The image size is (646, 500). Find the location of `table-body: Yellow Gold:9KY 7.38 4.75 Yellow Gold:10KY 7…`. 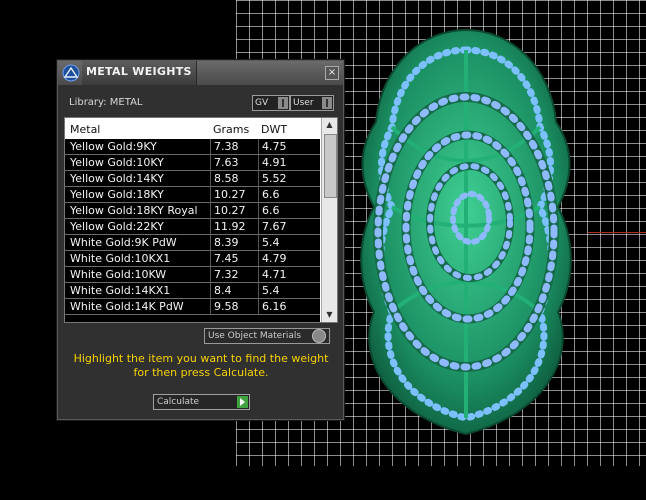

table-body: Yellow Gold:9KY 7.38 4.75 Yellow Gold:10KY 7… is located at coordinates (192, 230).